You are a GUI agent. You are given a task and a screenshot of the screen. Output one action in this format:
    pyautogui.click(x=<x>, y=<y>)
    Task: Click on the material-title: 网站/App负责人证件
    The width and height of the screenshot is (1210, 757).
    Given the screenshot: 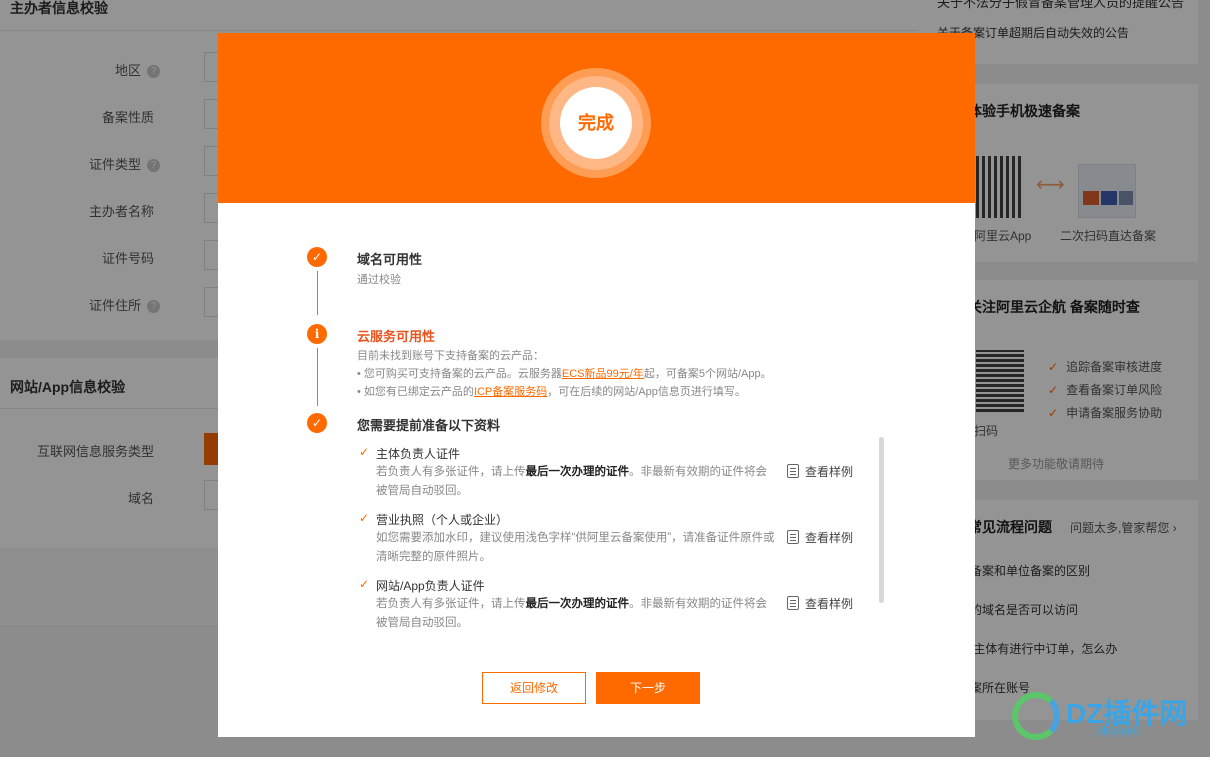 What is the action you would take?
    pyautogui.click(x=430, y=586)
    